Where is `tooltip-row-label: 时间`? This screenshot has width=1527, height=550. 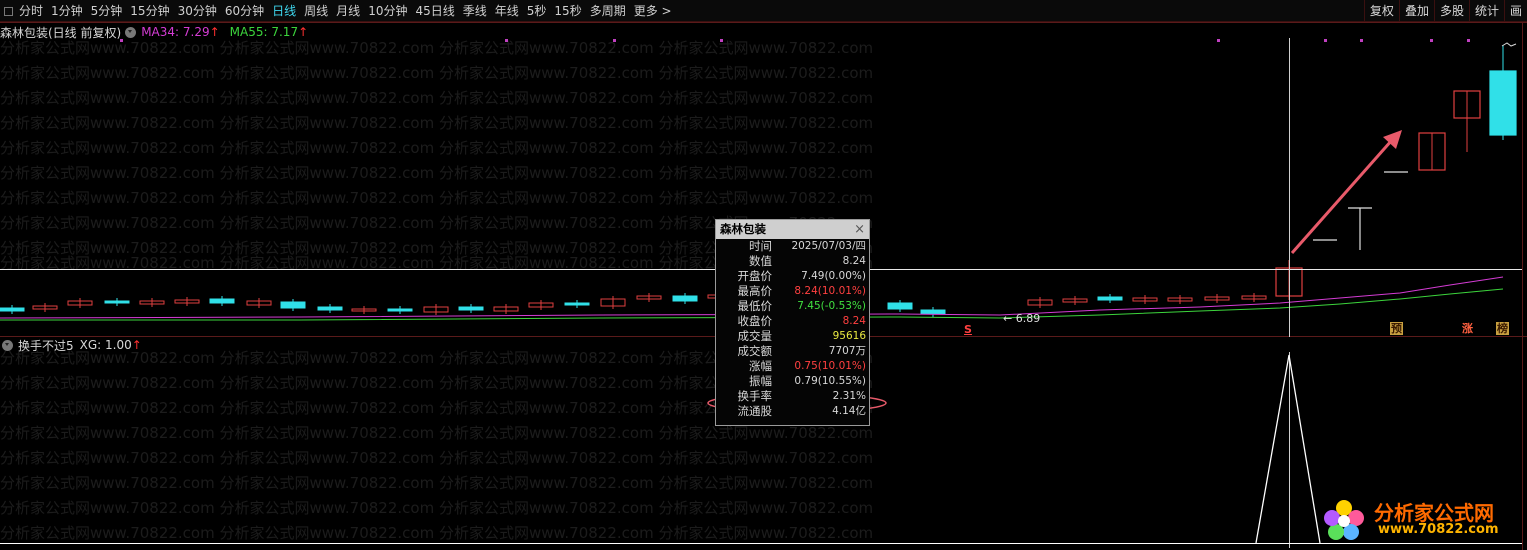
tooltip-row-label: 时间 is located at coordinates (760, 246).